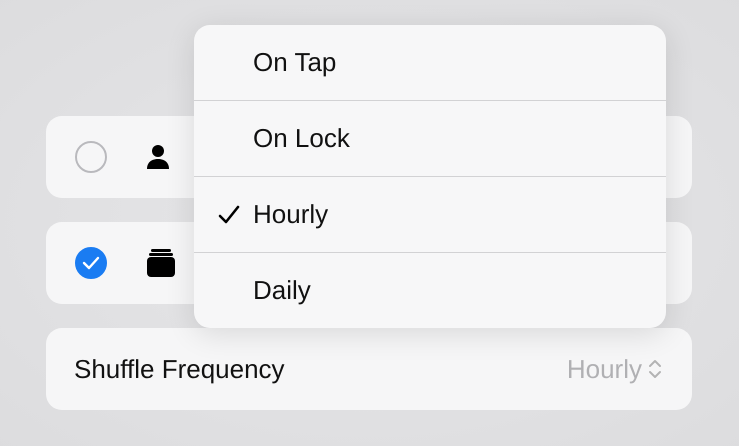  Describe the element at coordinates (604, 369) in the screenshot. I see `setting-value: Hourly` at that location.